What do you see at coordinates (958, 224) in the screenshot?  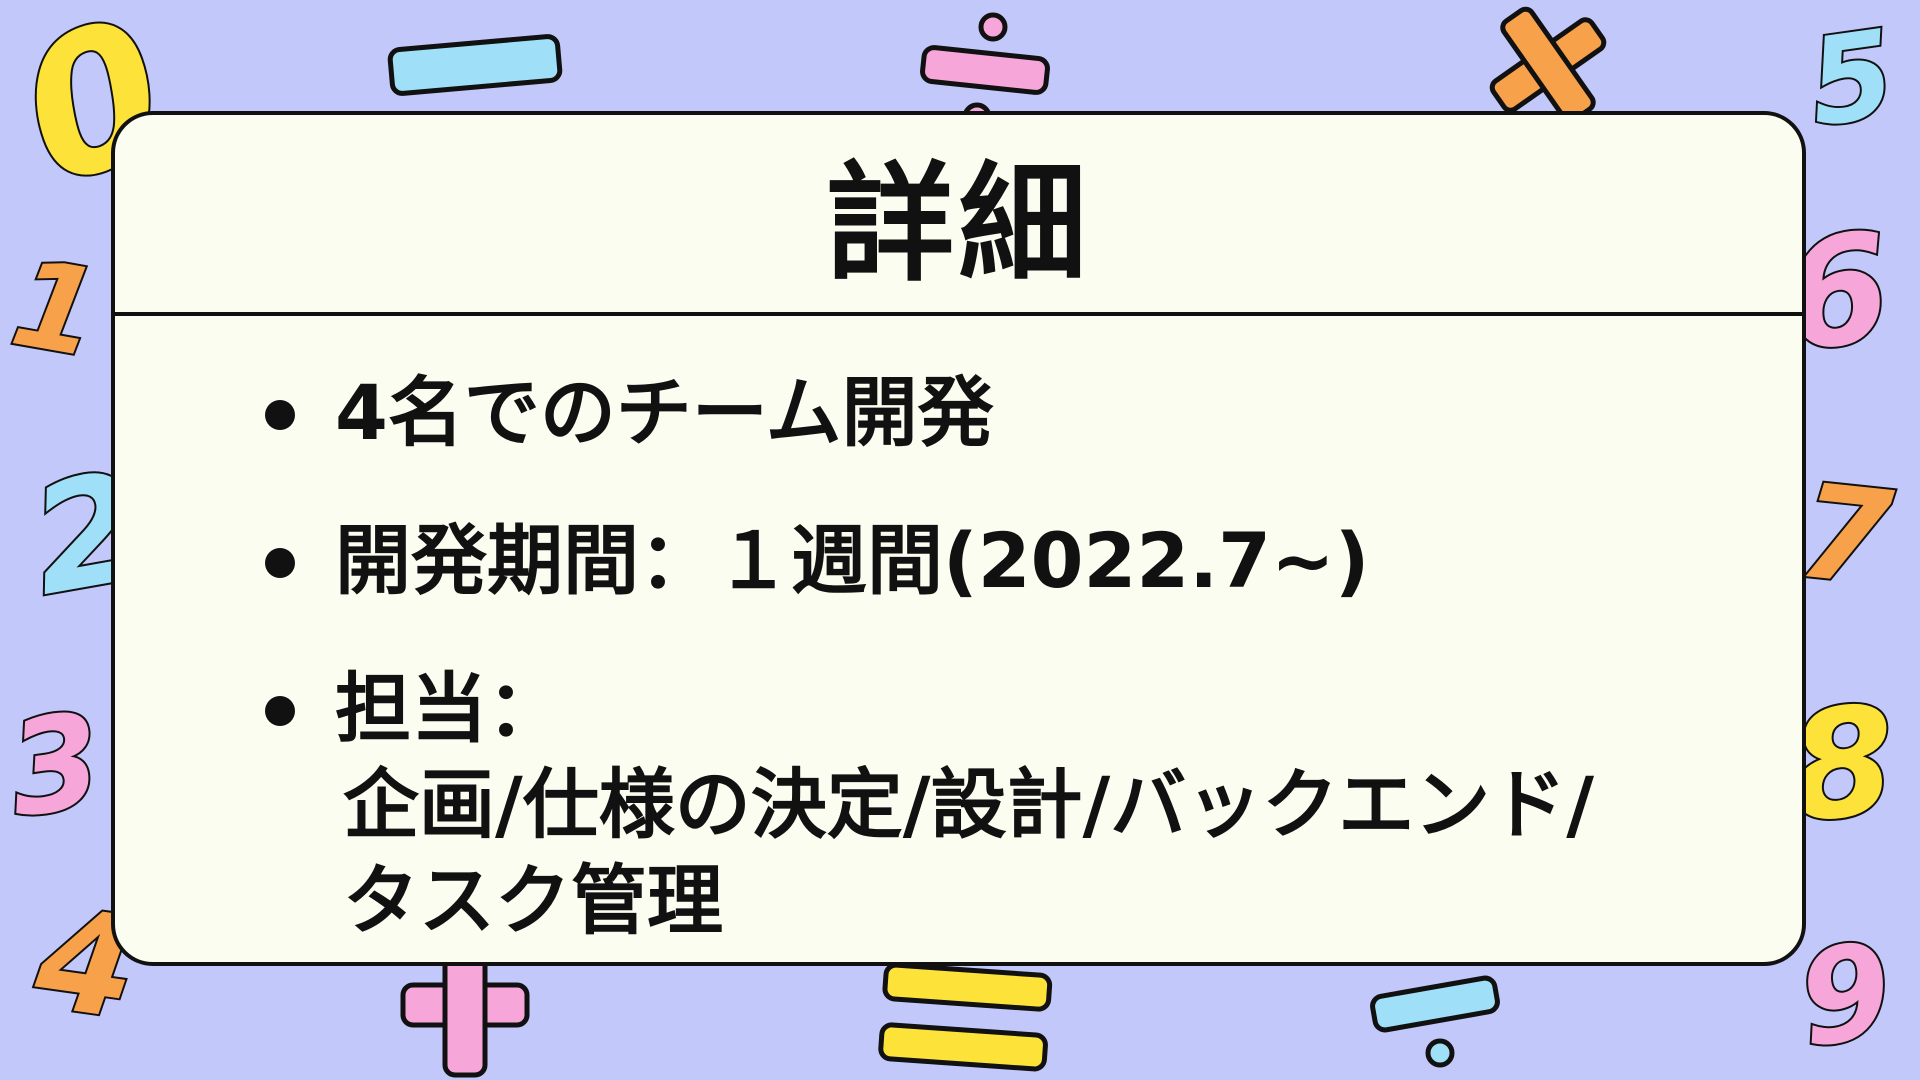 I see `card-title: 詳細` at bounding box center [958, 224].